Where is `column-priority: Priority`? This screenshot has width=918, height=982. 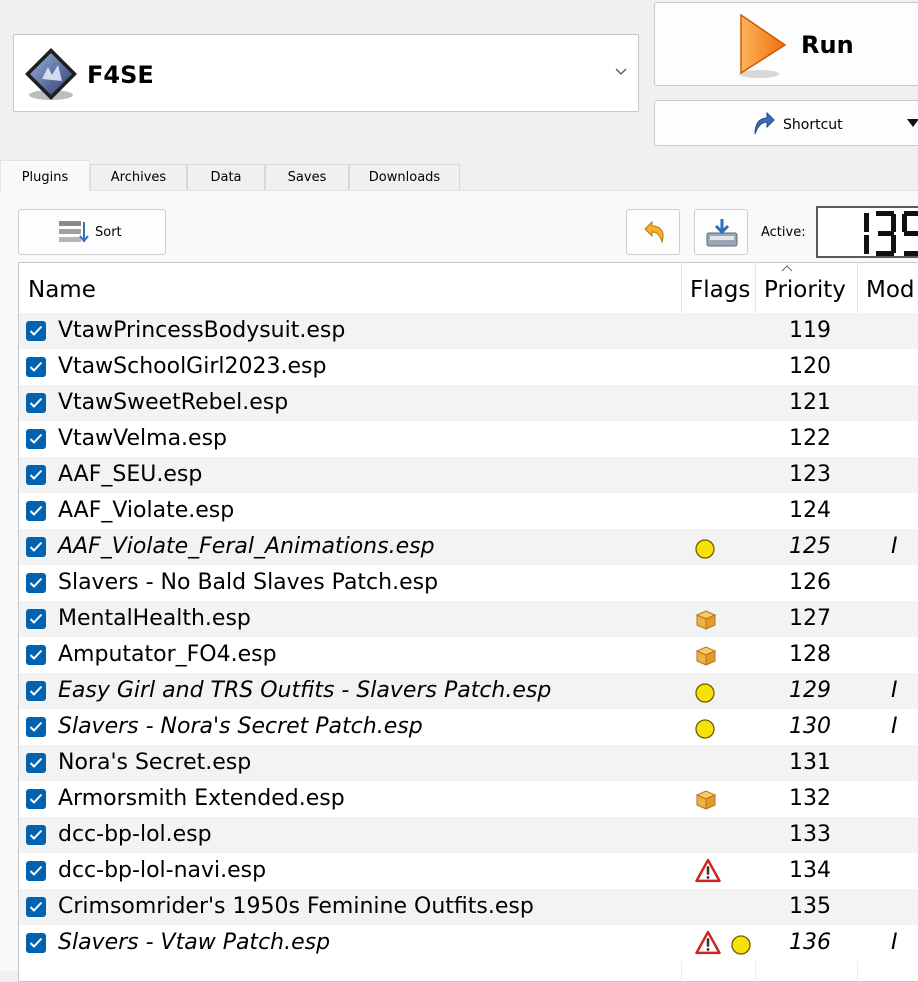
column-priority: Priority is located at coordinates (806, 288).